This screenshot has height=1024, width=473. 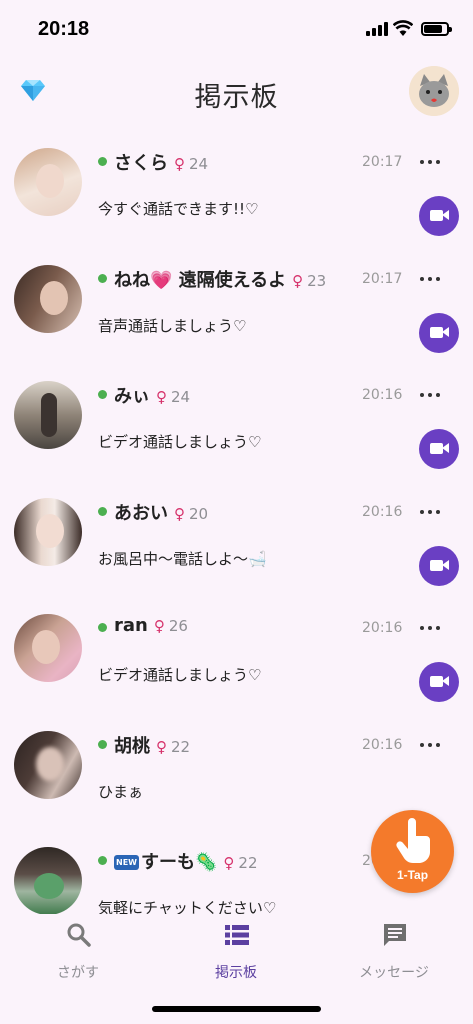 I want to click on cellular-signal-icon, so click(x=377, y=29).